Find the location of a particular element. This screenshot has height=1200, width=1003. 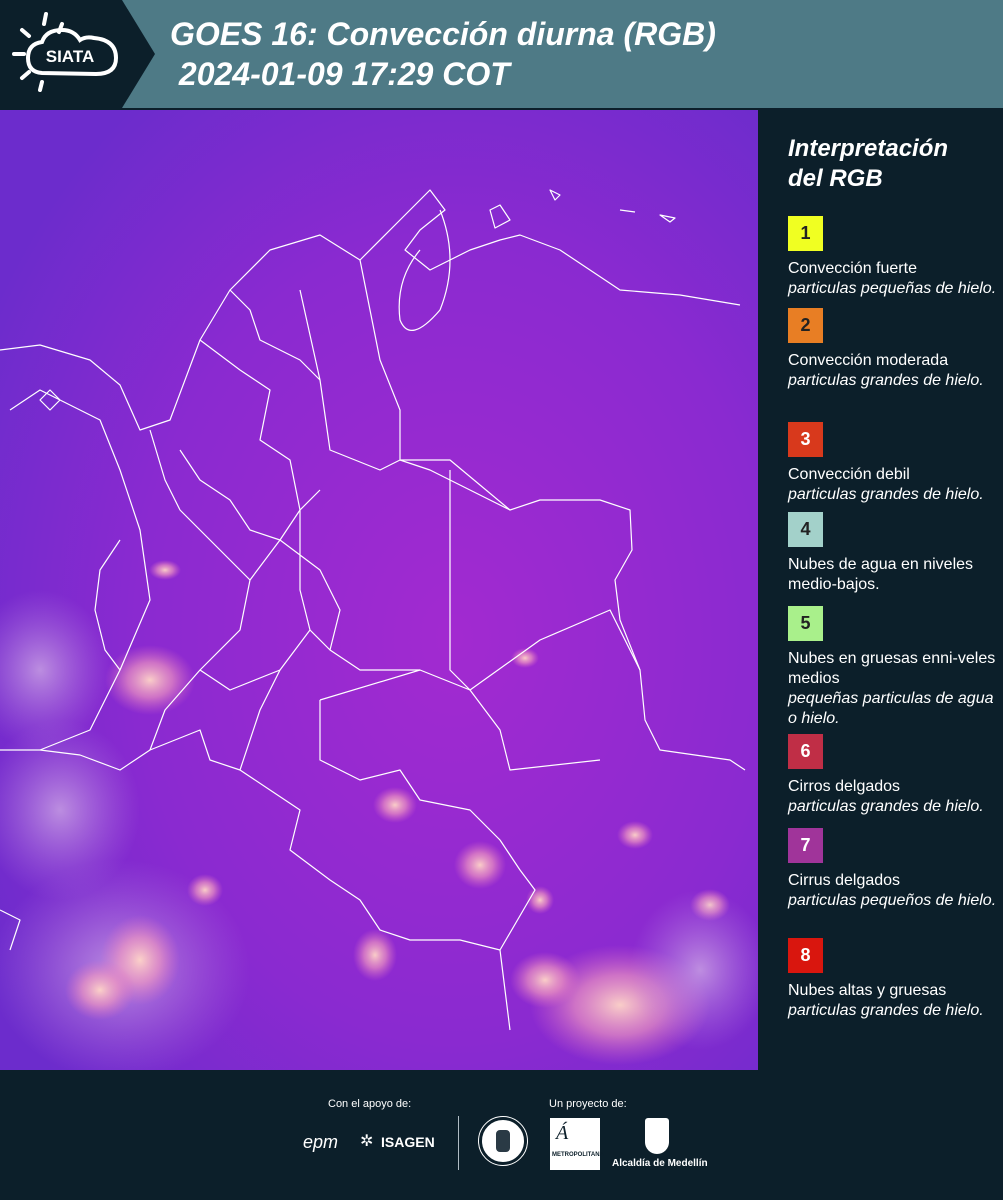

legend-swatch: 2 is located at coordinates (805, 325).